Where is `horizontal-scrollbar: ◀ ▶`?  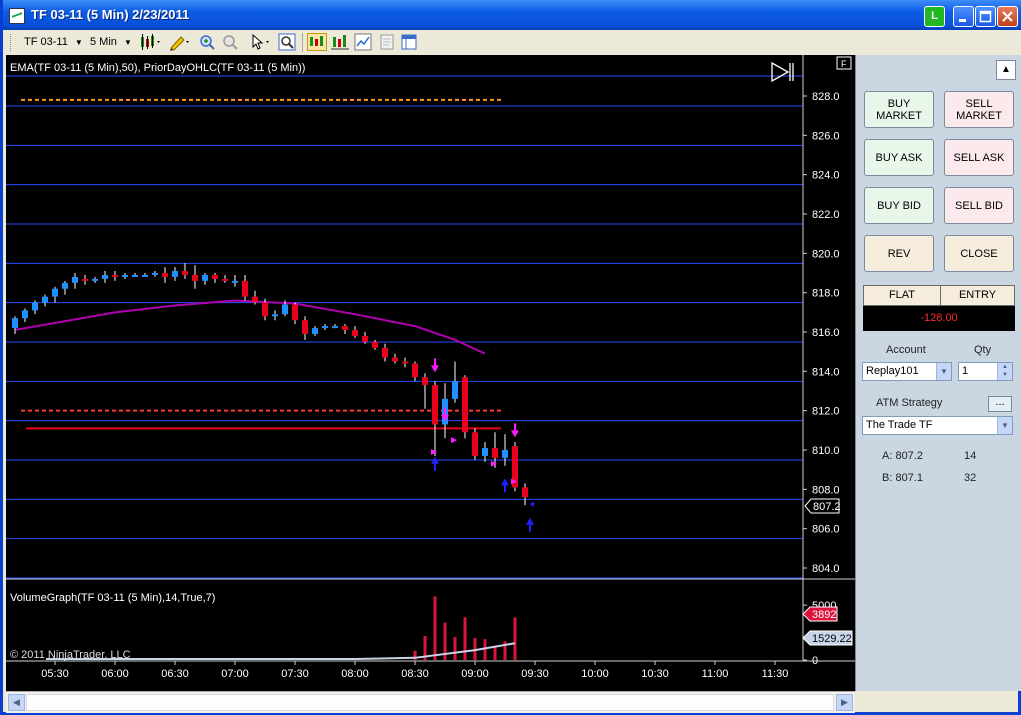 horizontal-scrollbar: ◀ ▶ is located at coordinates (430, 702).